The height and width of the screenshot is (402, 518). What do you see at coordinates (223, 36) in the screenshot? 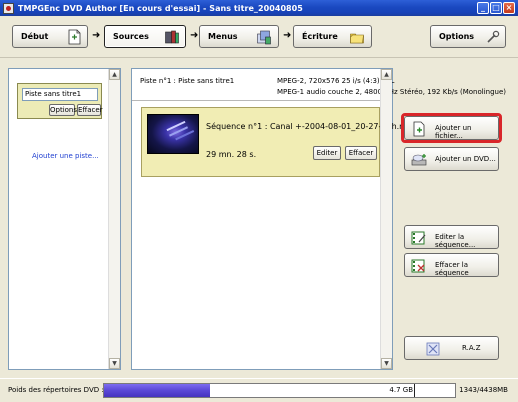
I see `step-menus-label: Menus` at bounding box center [223, 36].